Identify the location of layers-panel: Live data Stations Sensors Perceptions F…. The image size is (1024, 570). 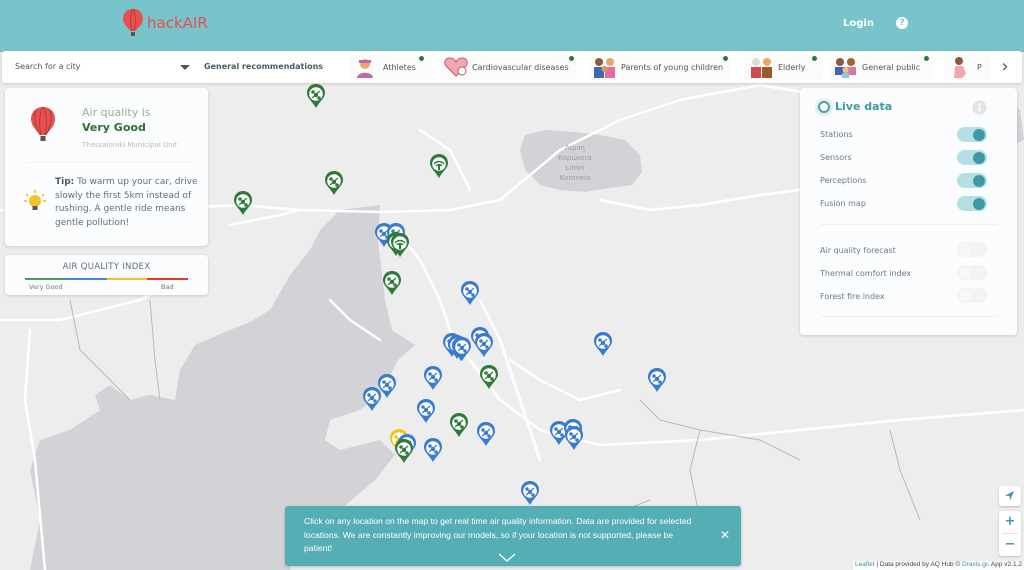
(908, 211).